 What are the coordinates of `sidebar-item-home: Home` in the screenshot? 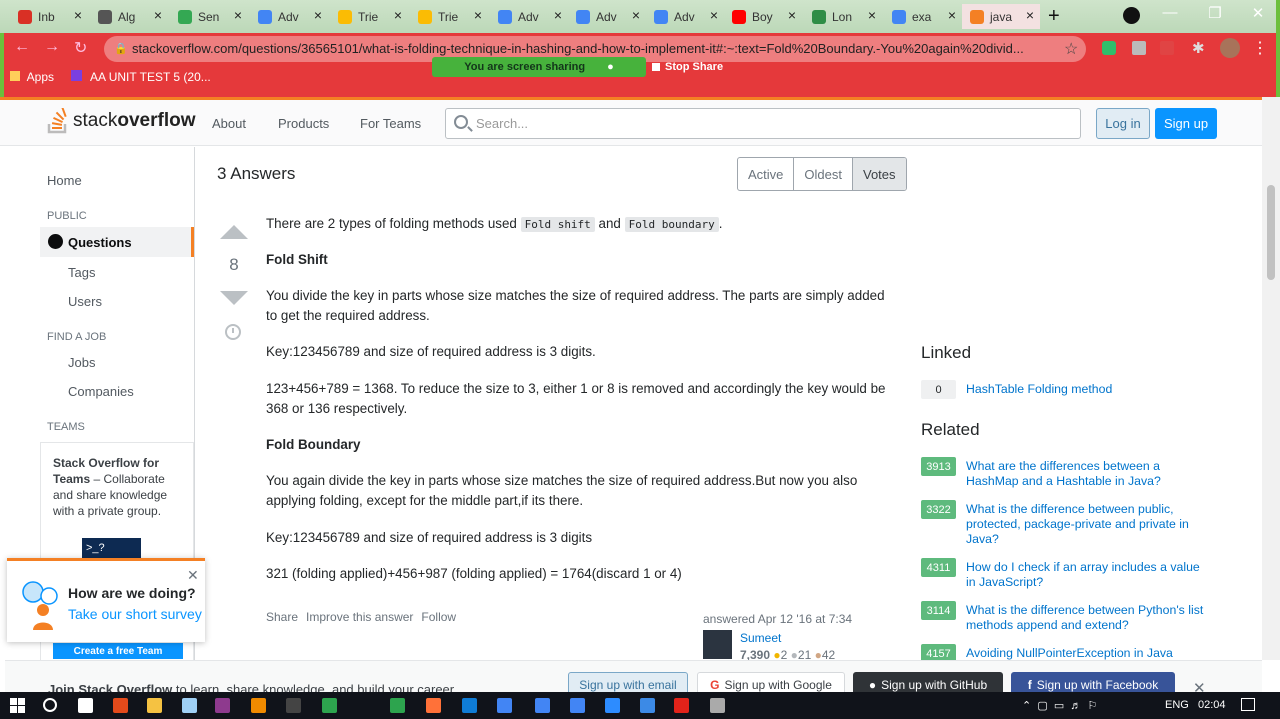 It's located at (64, 180).